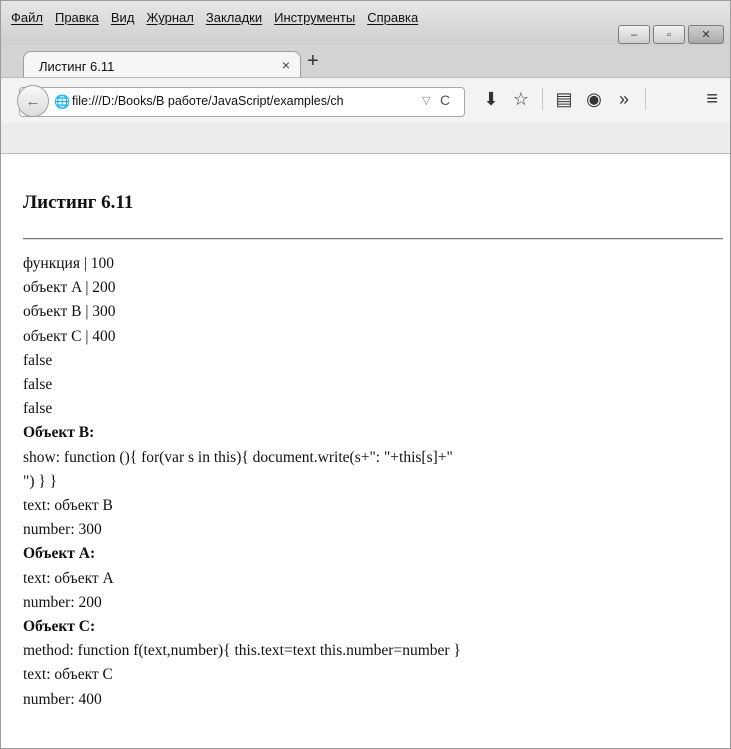 The height and width of the screenshot is (749, 731). I want to click on object-heading: Объект B:, so click(59, 433).